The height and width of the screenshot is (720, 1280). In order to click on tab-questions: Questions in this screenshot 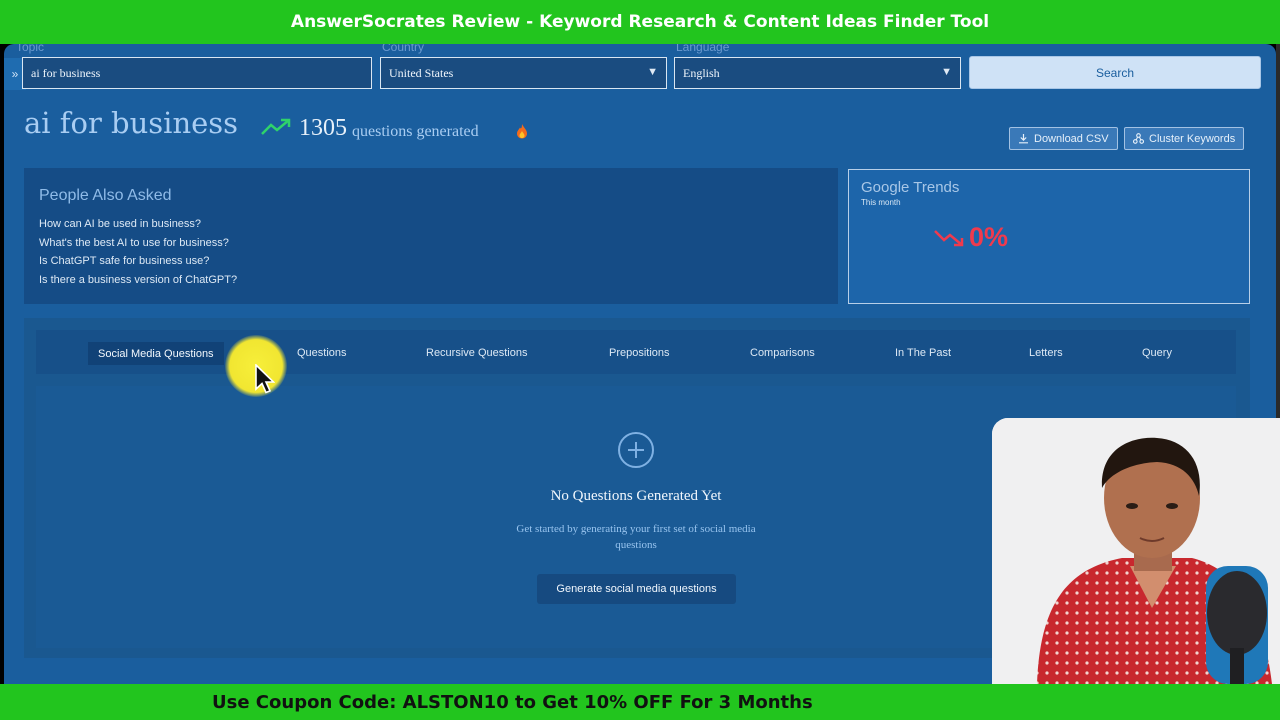, I will do `click(322, 353)`.